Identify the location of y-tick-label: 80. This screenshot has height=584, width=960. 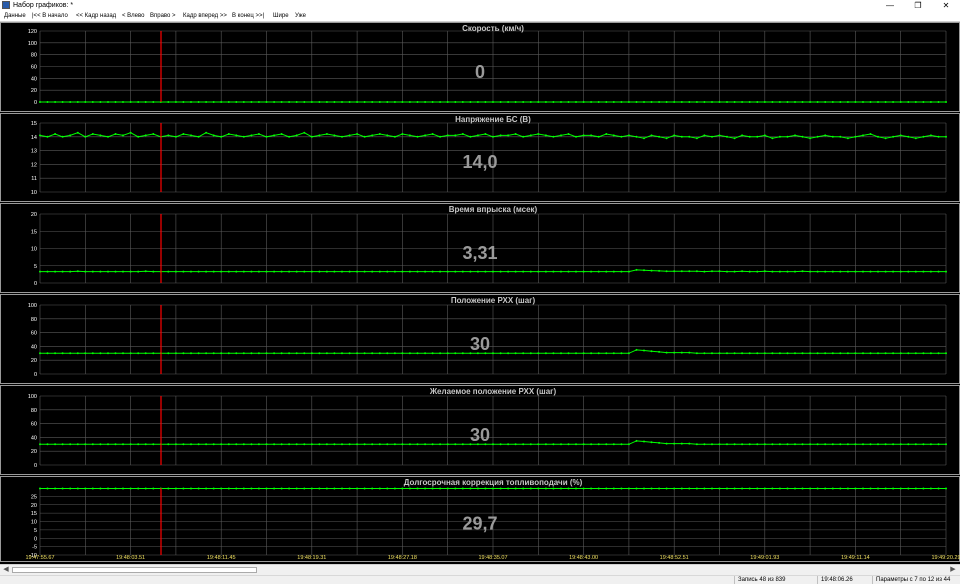
(34, 56).